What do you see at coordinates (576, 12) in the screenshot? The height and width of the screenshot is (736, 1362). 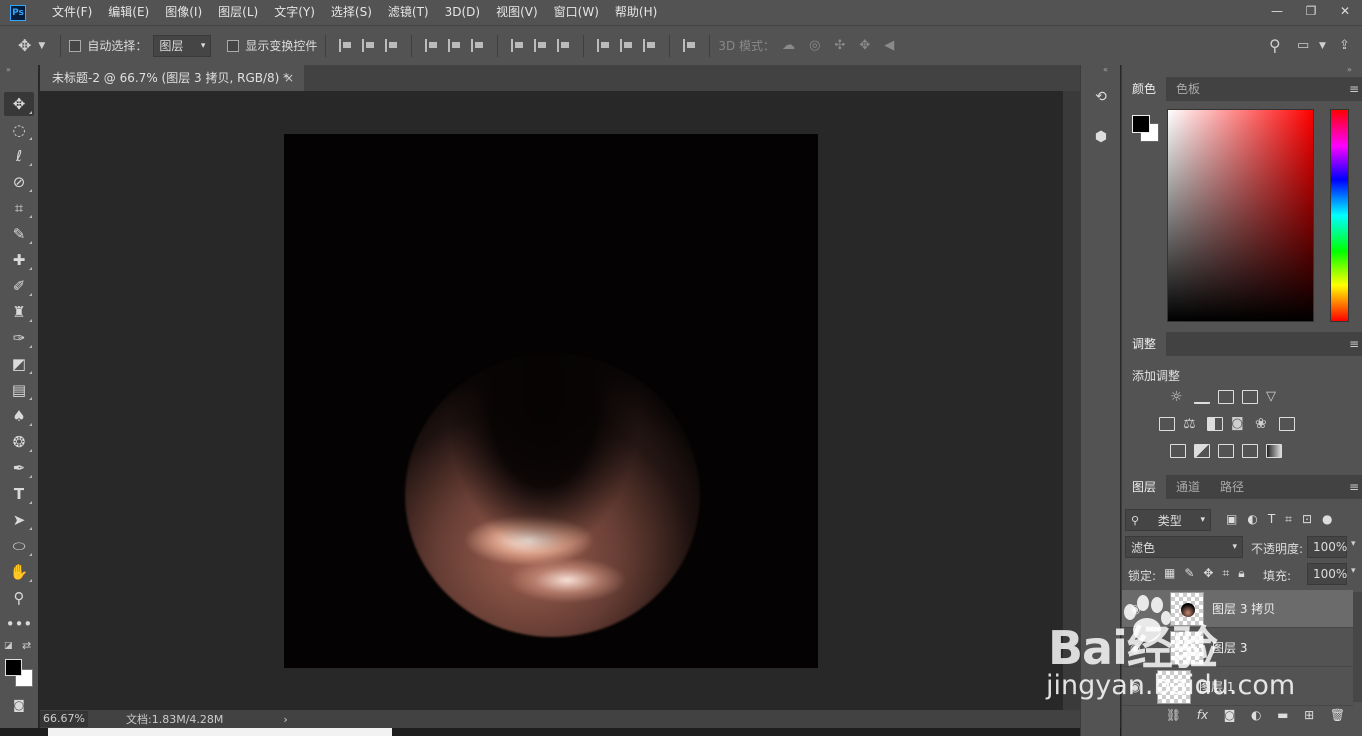 I see `menu-window: 窗口(W)` at bounding box center [576, 12].